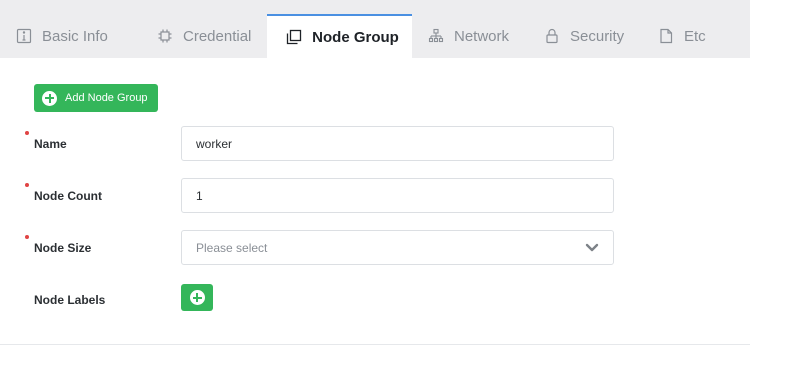  Describe the element at coordinates (404, 195) in the screenshot. I see `node-count-input` at that location.